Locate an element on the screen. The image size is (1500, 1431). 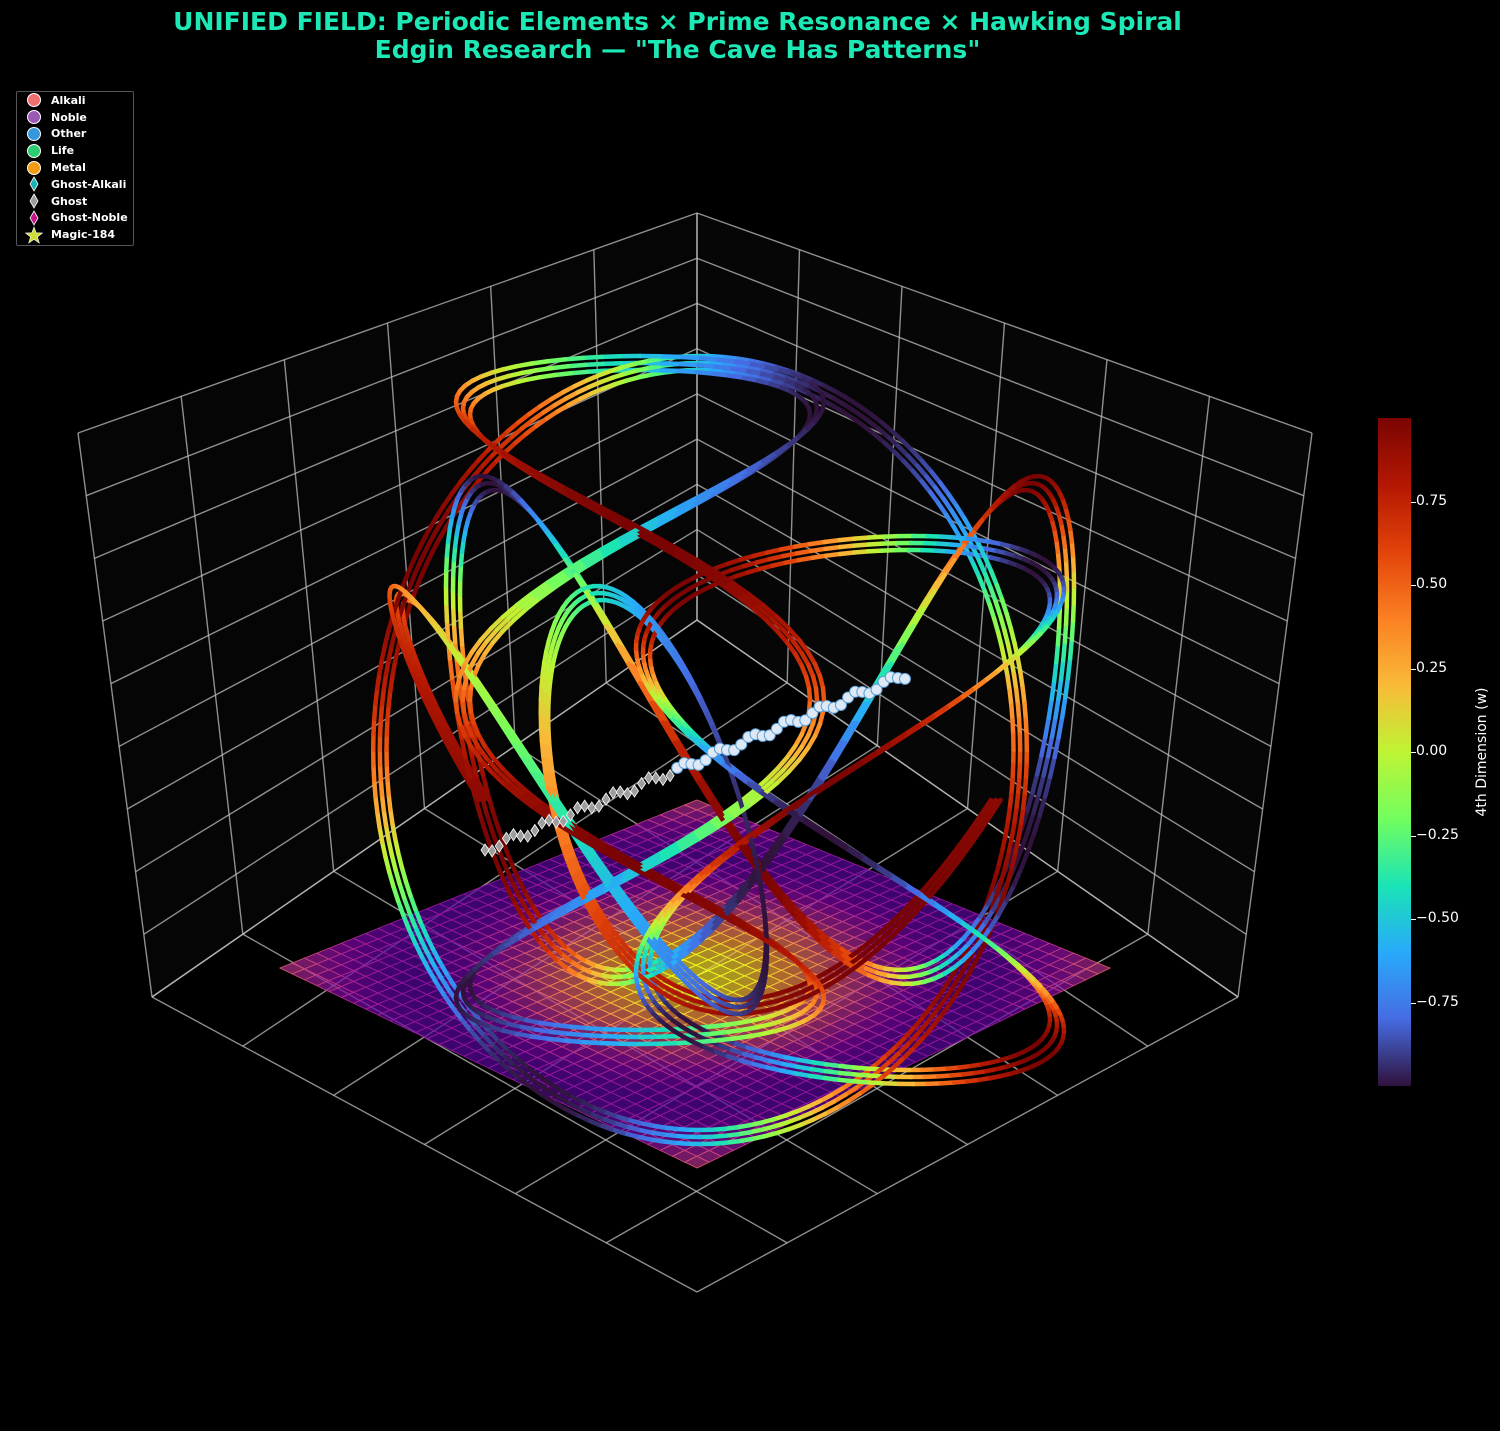
legend-item: Noble is located at coordinates (75, 117).